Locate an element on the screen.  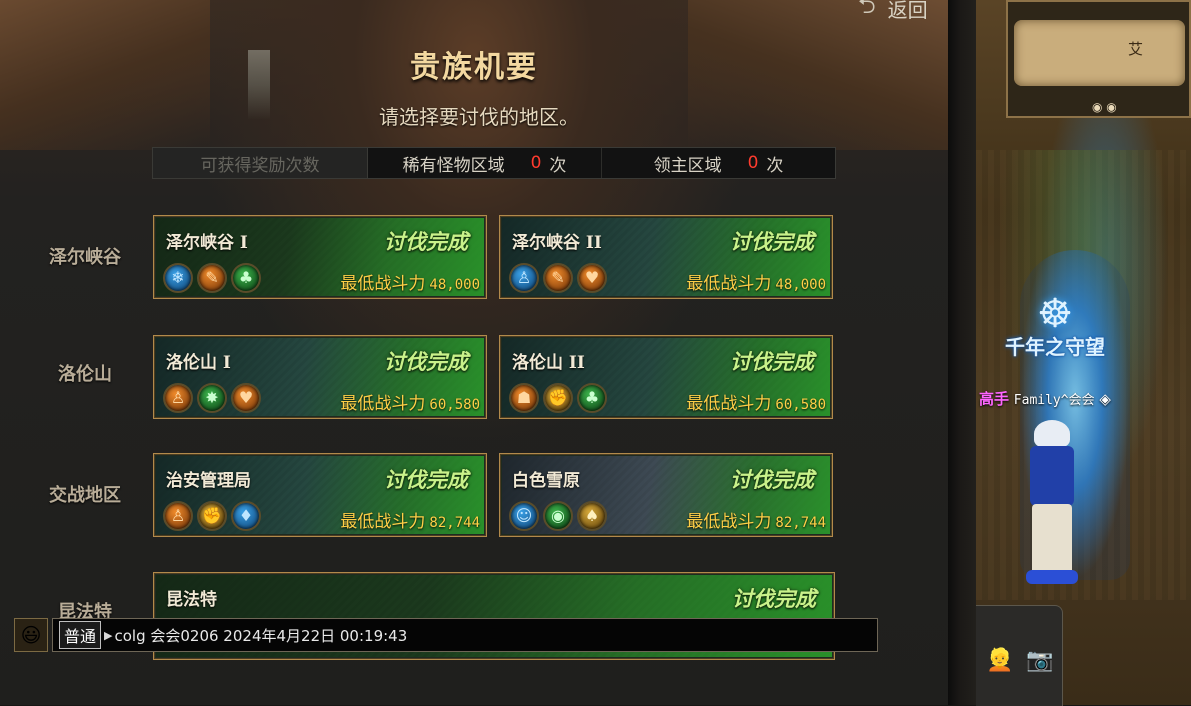
spade-icon: ♠ is located at coordinates (592, 516).